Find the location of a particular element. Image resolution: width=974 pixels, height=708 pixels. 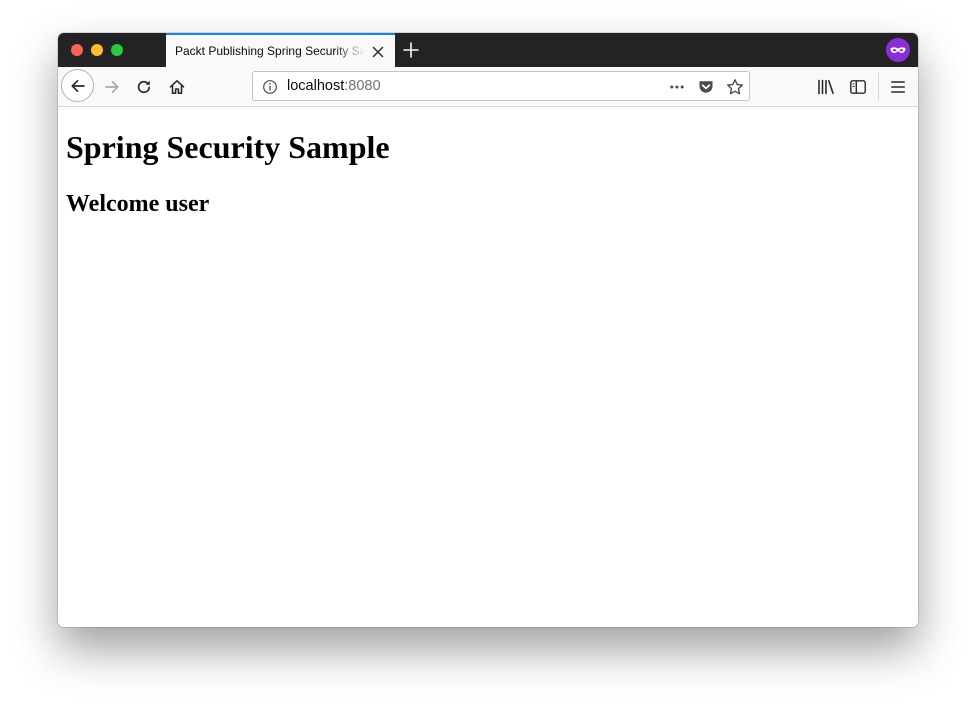

sidebar-button is located at coordinates (858, 87).